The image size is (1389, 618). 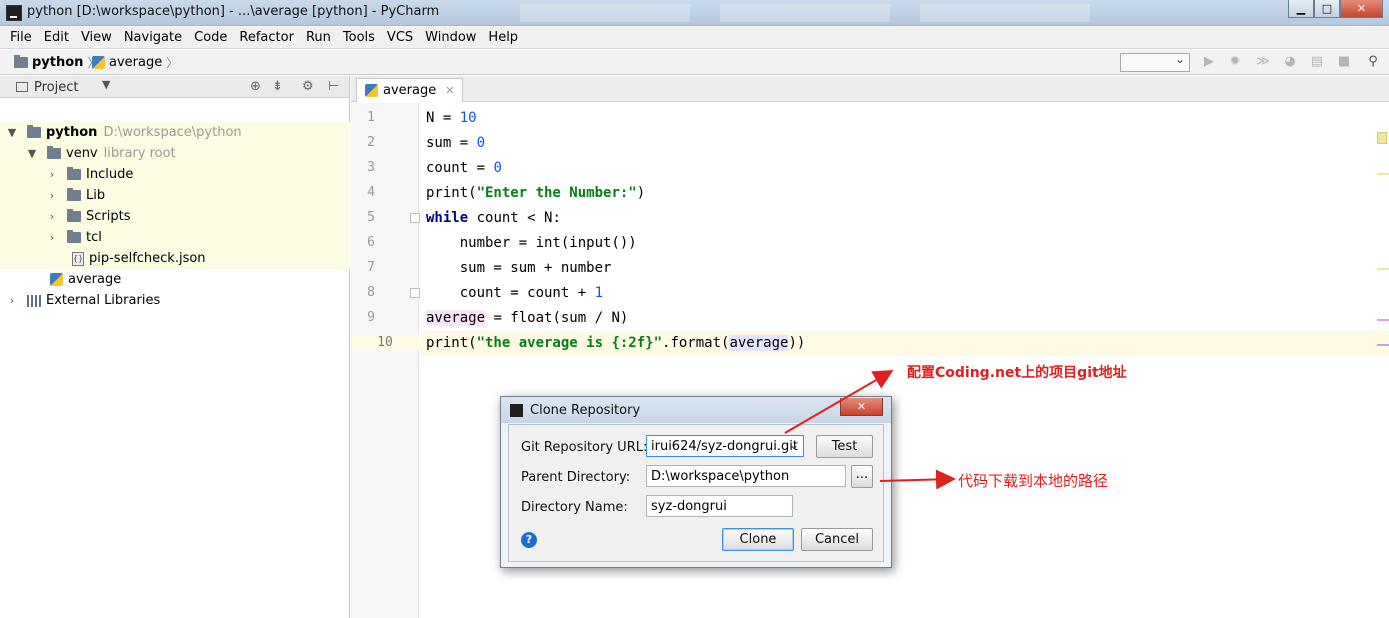 I want to click on annotation-git-url: 配置Coding.net上的项目git地址, so click(x=1017, y=373).